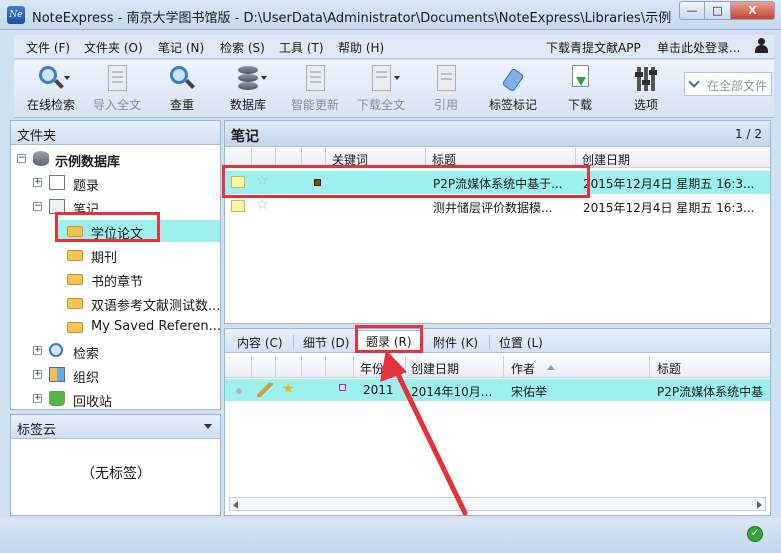 The height and width of the screenshot is (553, 781). I want to click on tree-node-journal: 期刊, so click(138, 255).